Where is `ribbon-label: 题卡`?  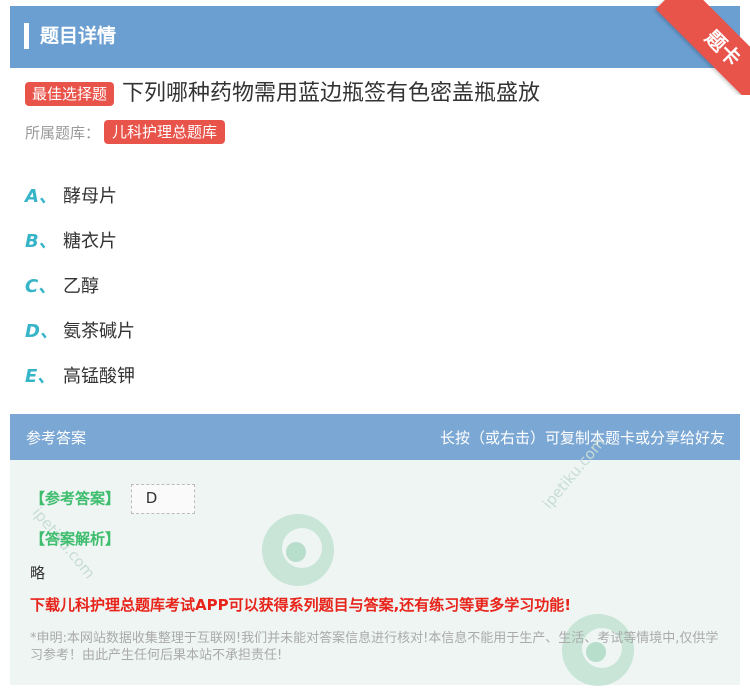
ribbon-label: 题卡 is located at coordinates (702, 47).